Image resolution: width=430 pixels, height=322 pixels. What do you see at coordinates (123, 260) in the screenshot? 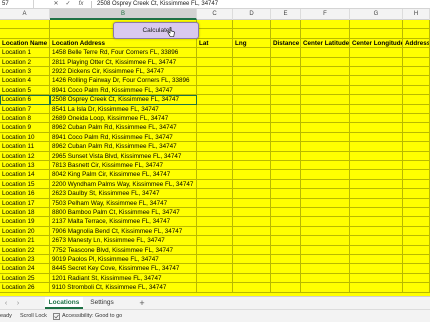
I see `location-address-cell: 9019 Paolos Pl, Kissimmee FL, 34747` at bounding box center [123, 260].